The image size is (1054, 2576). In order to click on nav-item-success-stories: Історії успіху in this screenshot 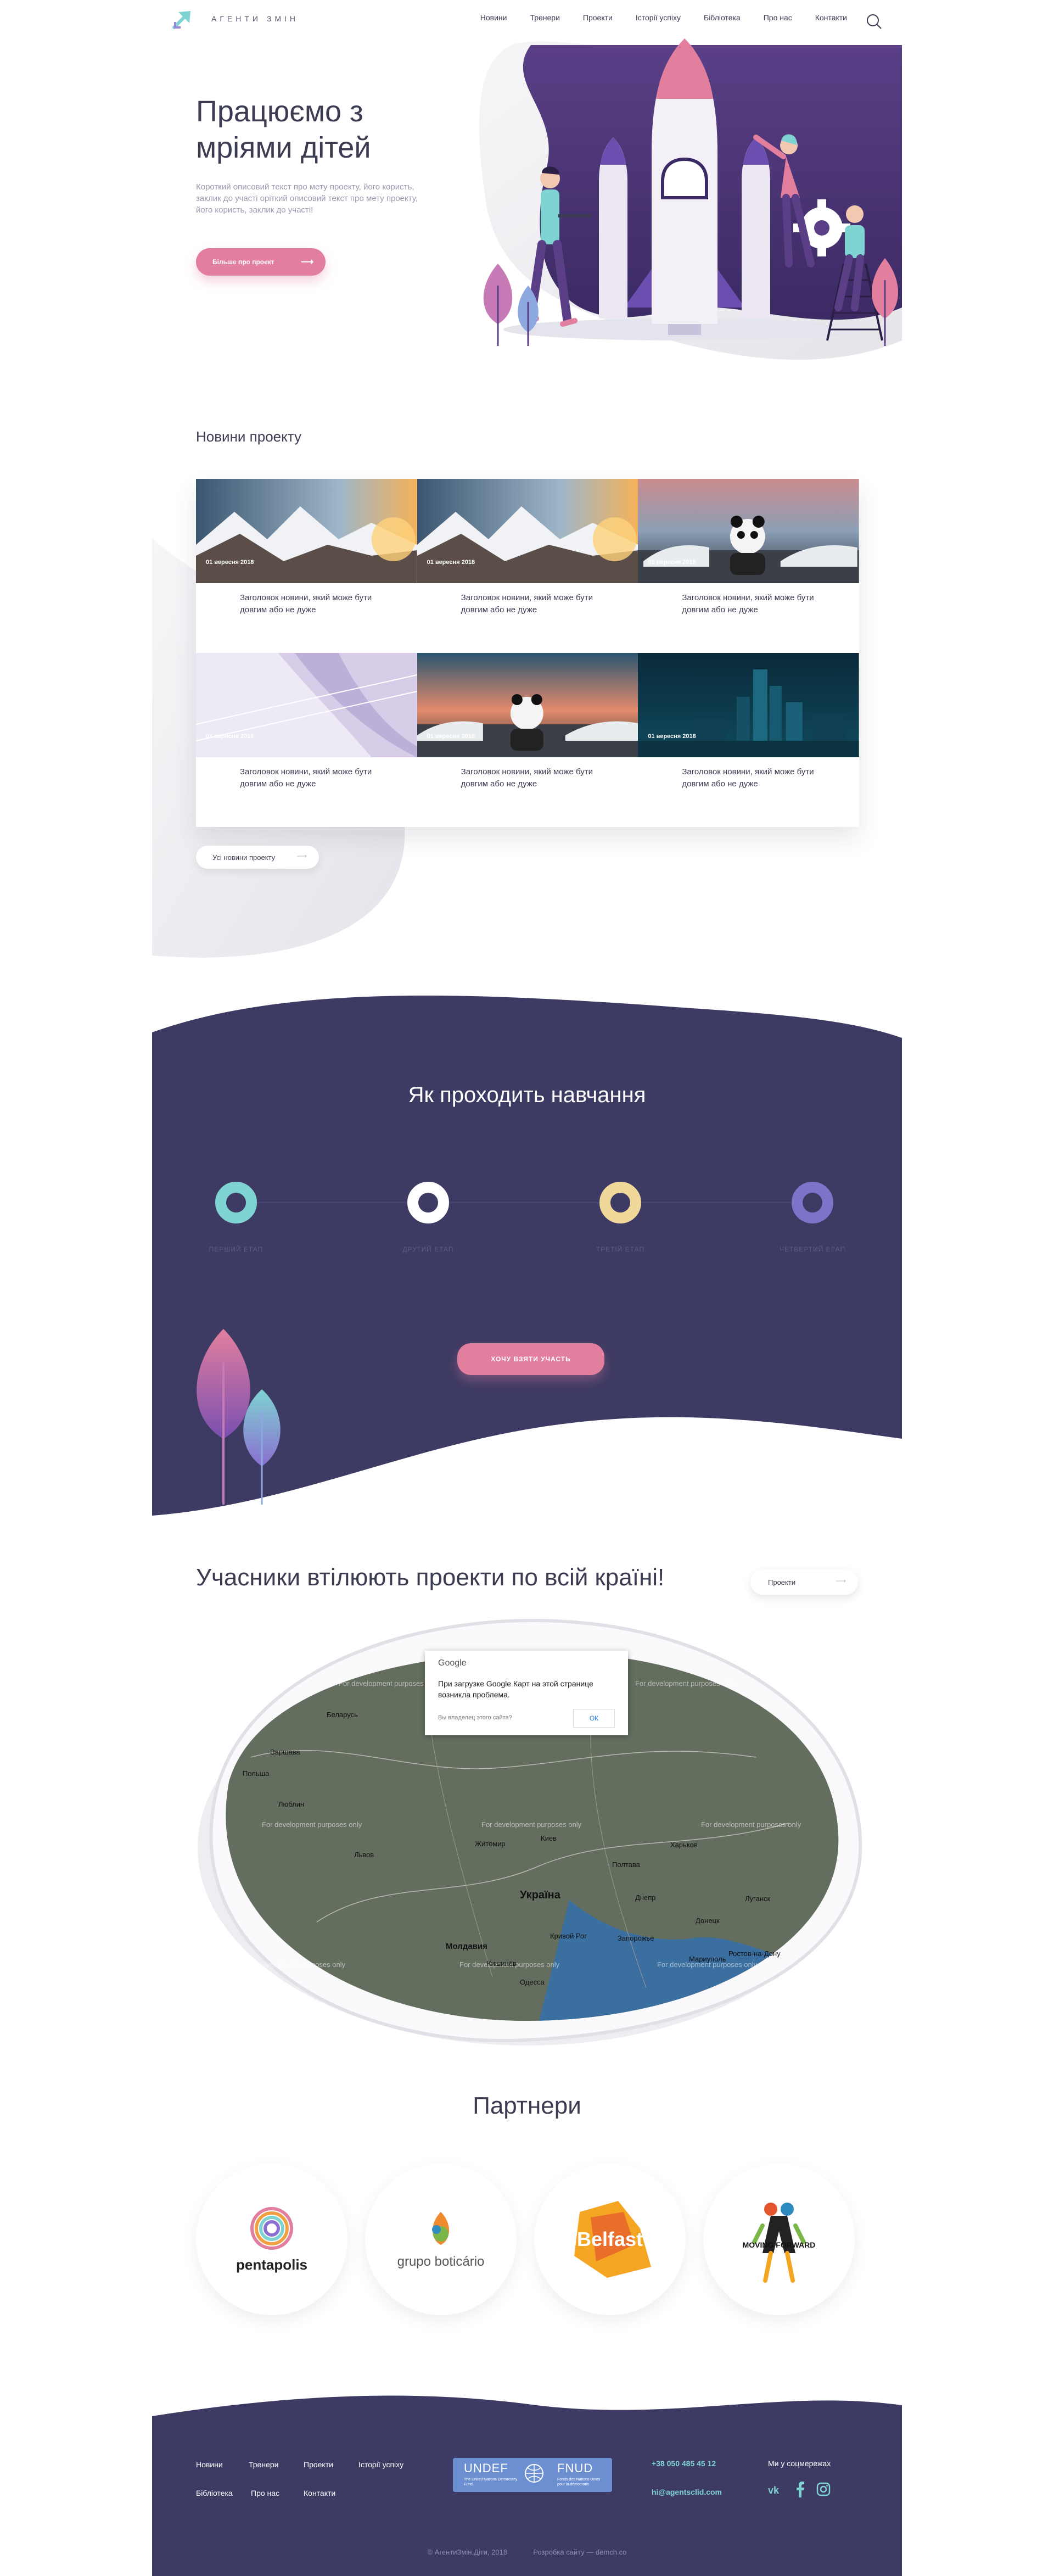, I will do `click(658, 18)`.